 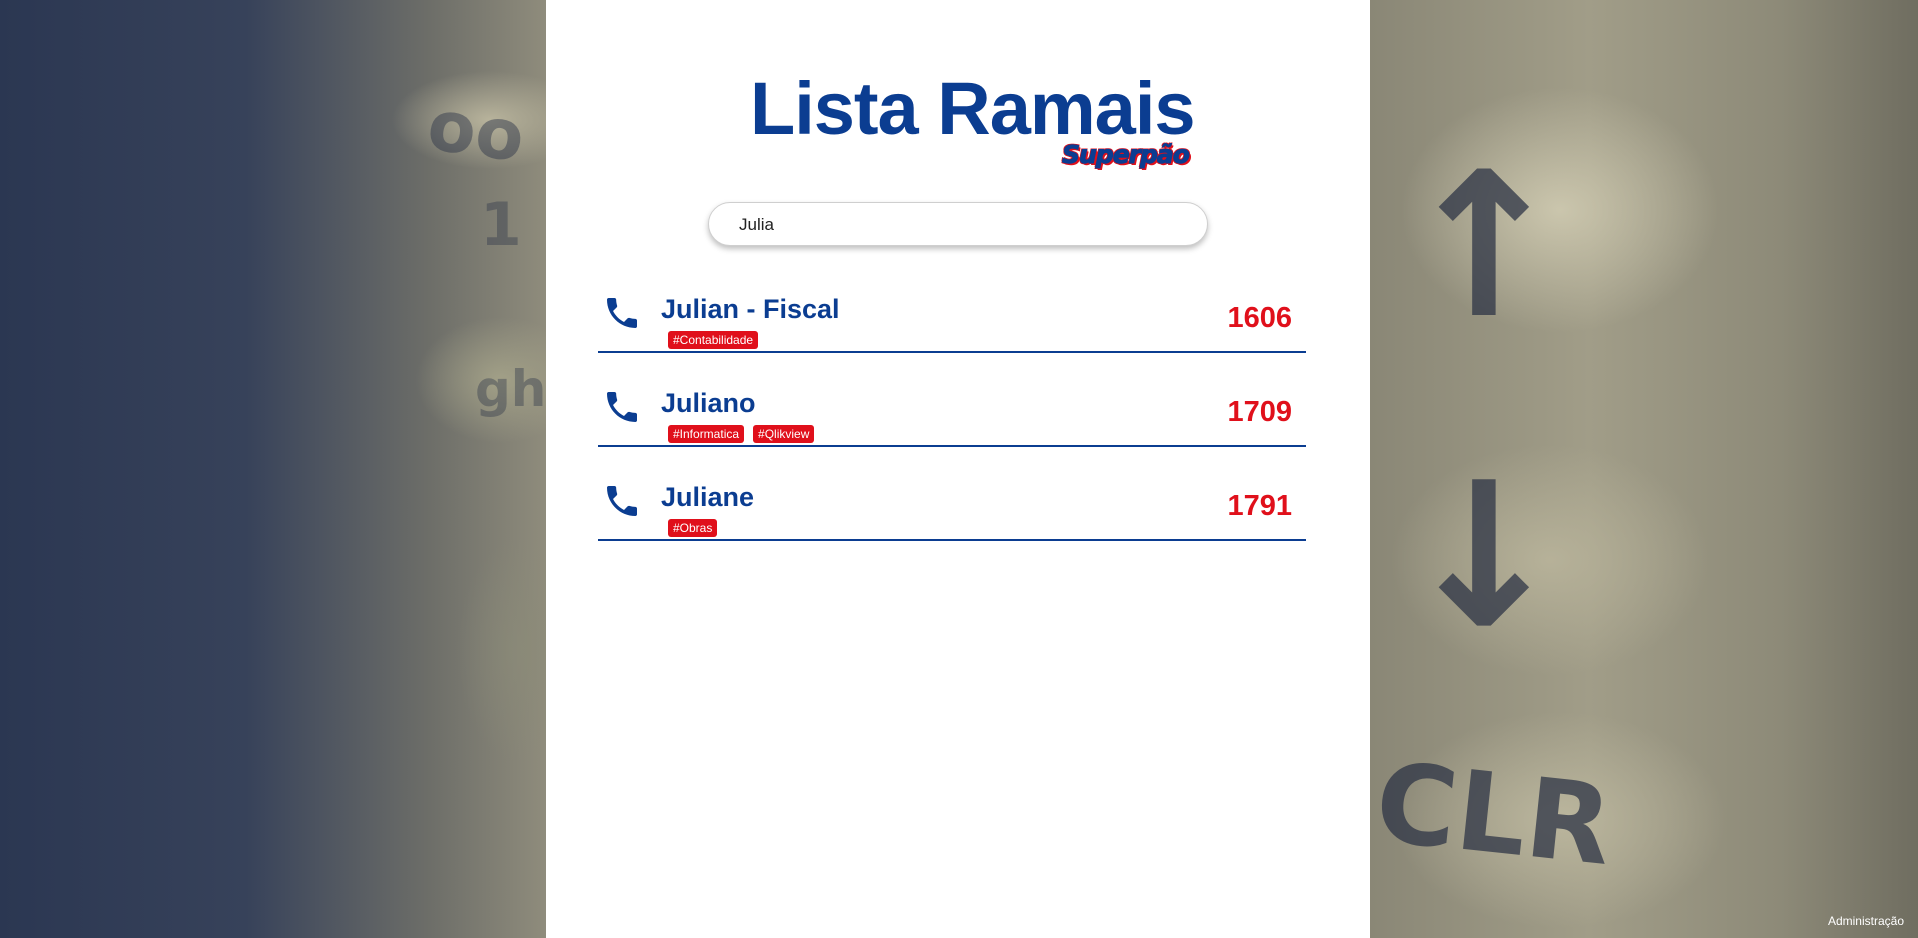 I want to click on extension-number: 1709, so click(x=1259, y=412).